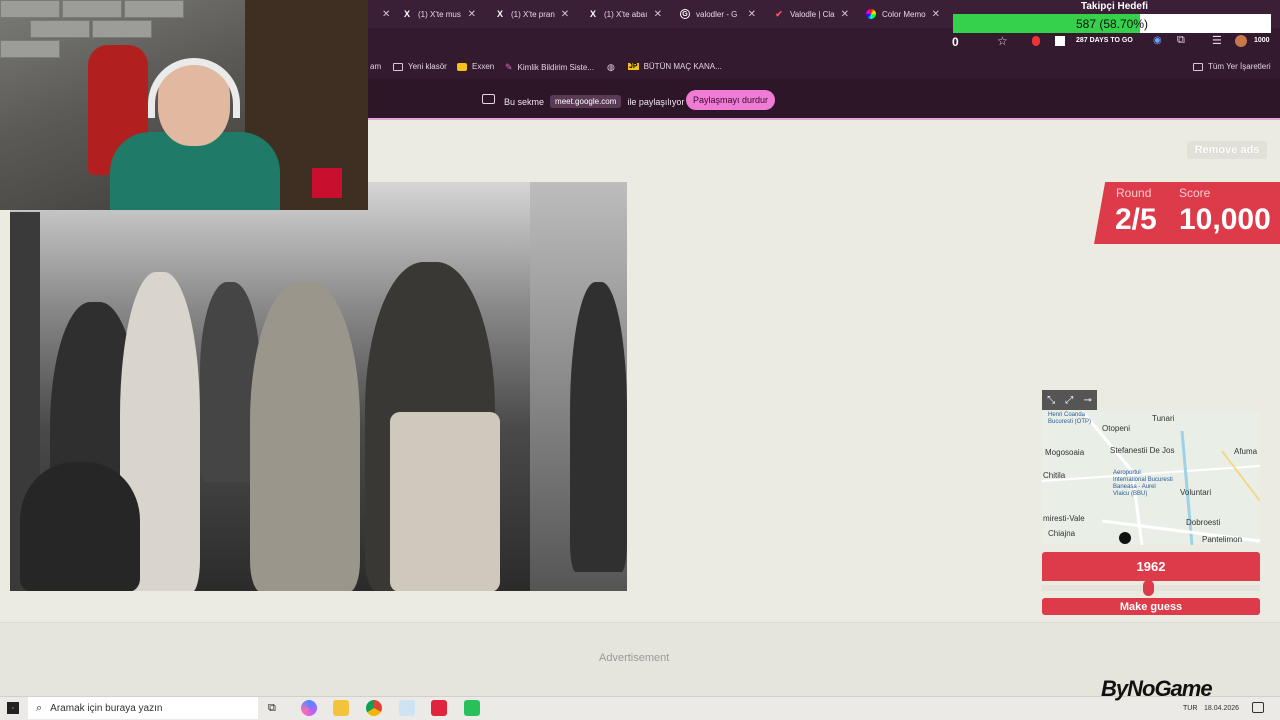 The height and width of the screenshot is (720, 1280). What do you see at coordinates (106, 708) in the screenshot?
I see `search-placeholder: Aramak için buraya yazın` at bounding box center [106, 708].